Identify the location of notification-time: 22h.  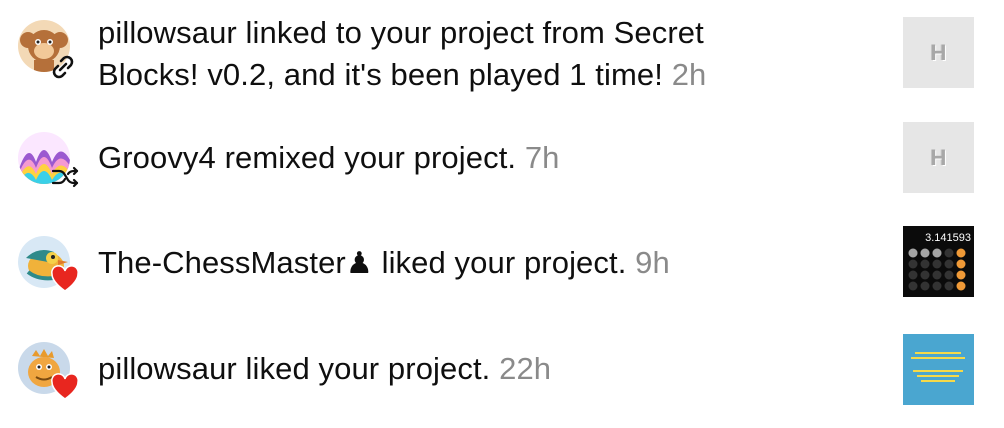
(525, 368).